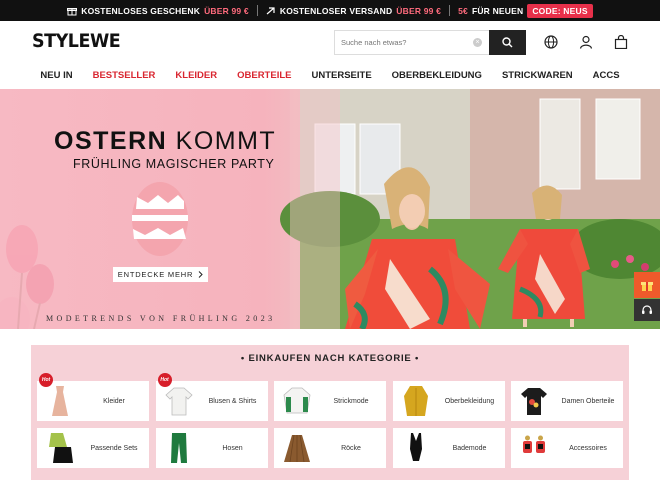 This screenshot has width=660, height=494. What do you see at coordinates (606, 75) in the screenshot?
I see `nav-item-accs: ACCS` at bounding box center [606, 75].